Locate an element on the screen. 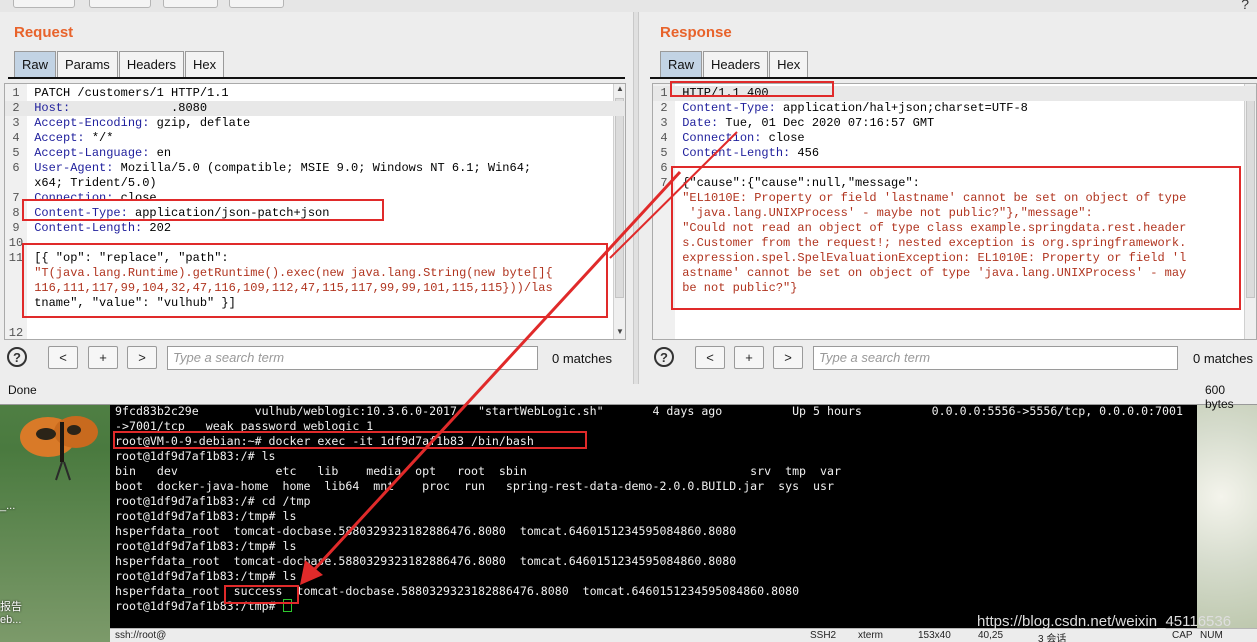  status-text: Done is located at coordinates (22, 390).